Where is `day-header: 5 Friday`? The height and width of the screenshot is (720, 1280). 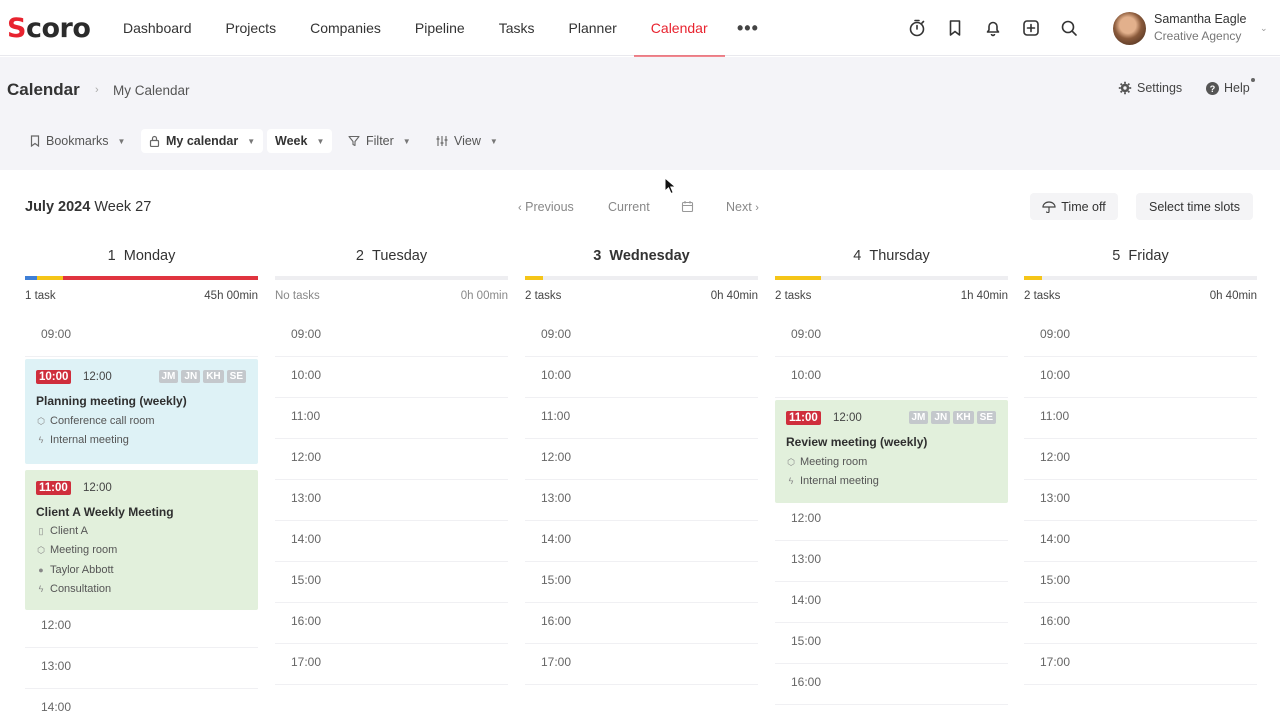
day-header: 5 Friday is located at coordinates (1140, 260).